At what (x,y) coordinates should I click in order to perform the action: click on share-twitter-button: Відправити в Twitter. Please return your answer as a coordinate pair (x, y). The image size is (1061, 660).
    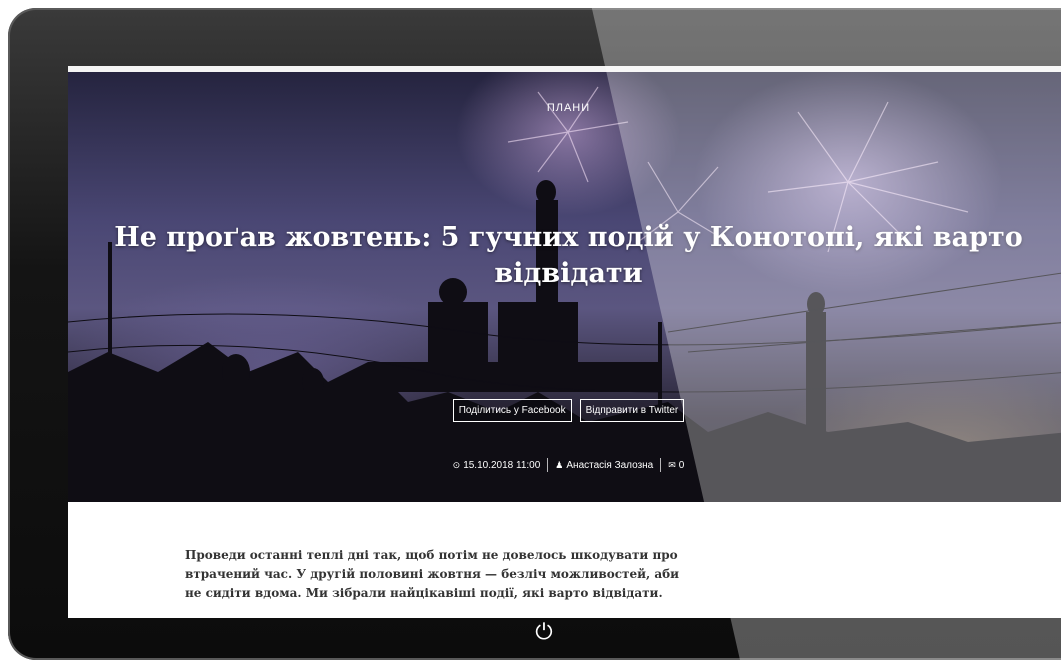
    Looking at the image, I should click on (632, 410).